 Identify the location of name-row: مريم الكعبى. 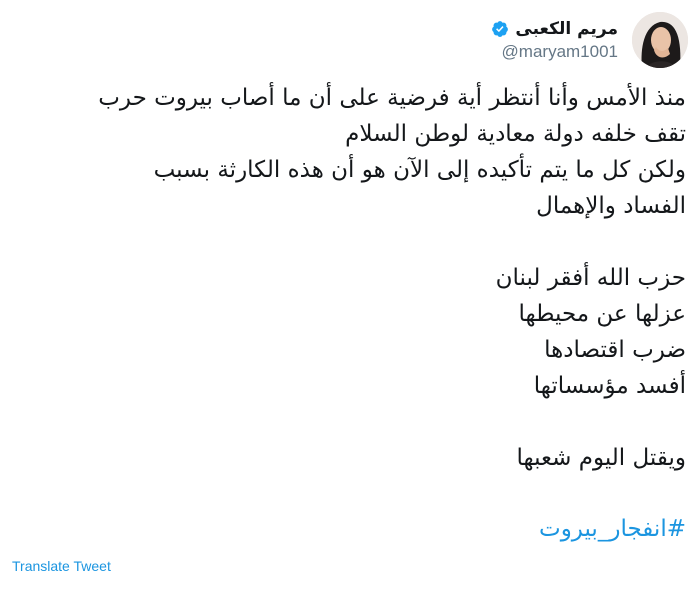
(554, 29).